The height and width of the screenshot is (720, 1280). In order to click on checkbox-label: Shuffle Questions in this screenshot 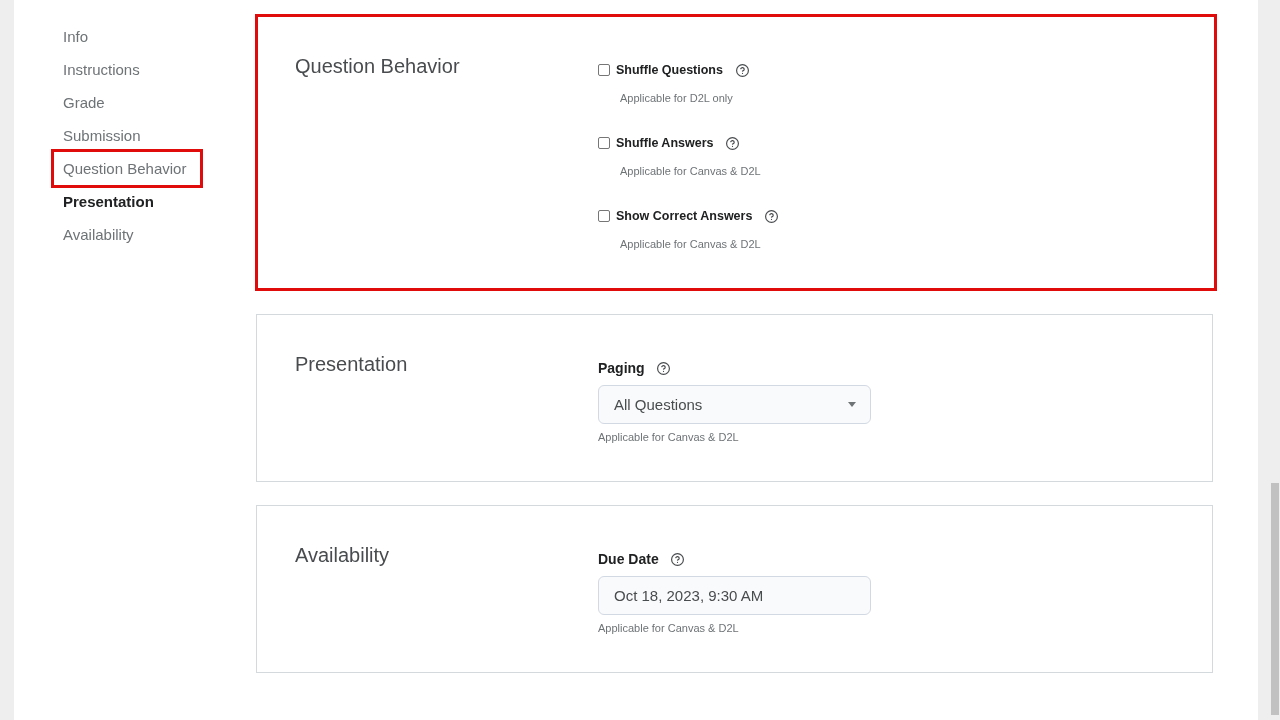, I will do `click(669, 70)`.